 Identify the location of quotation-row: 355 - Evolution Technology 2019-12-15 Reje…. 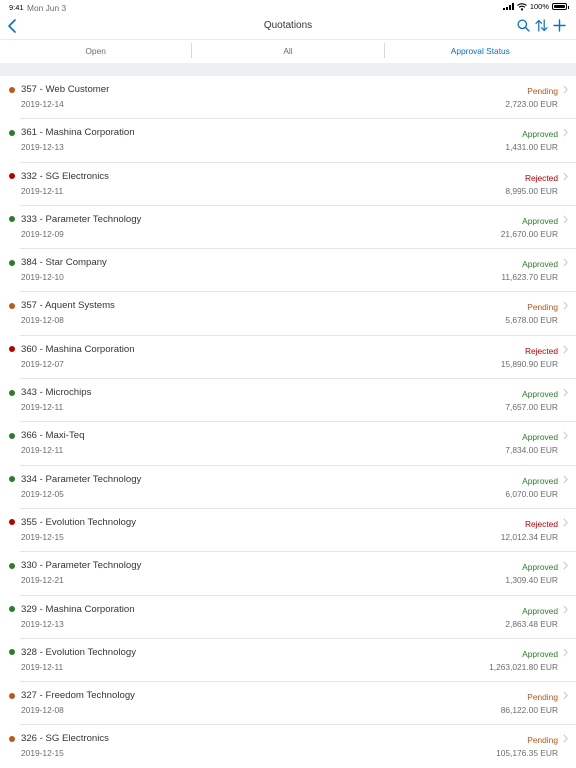
(288, 531).